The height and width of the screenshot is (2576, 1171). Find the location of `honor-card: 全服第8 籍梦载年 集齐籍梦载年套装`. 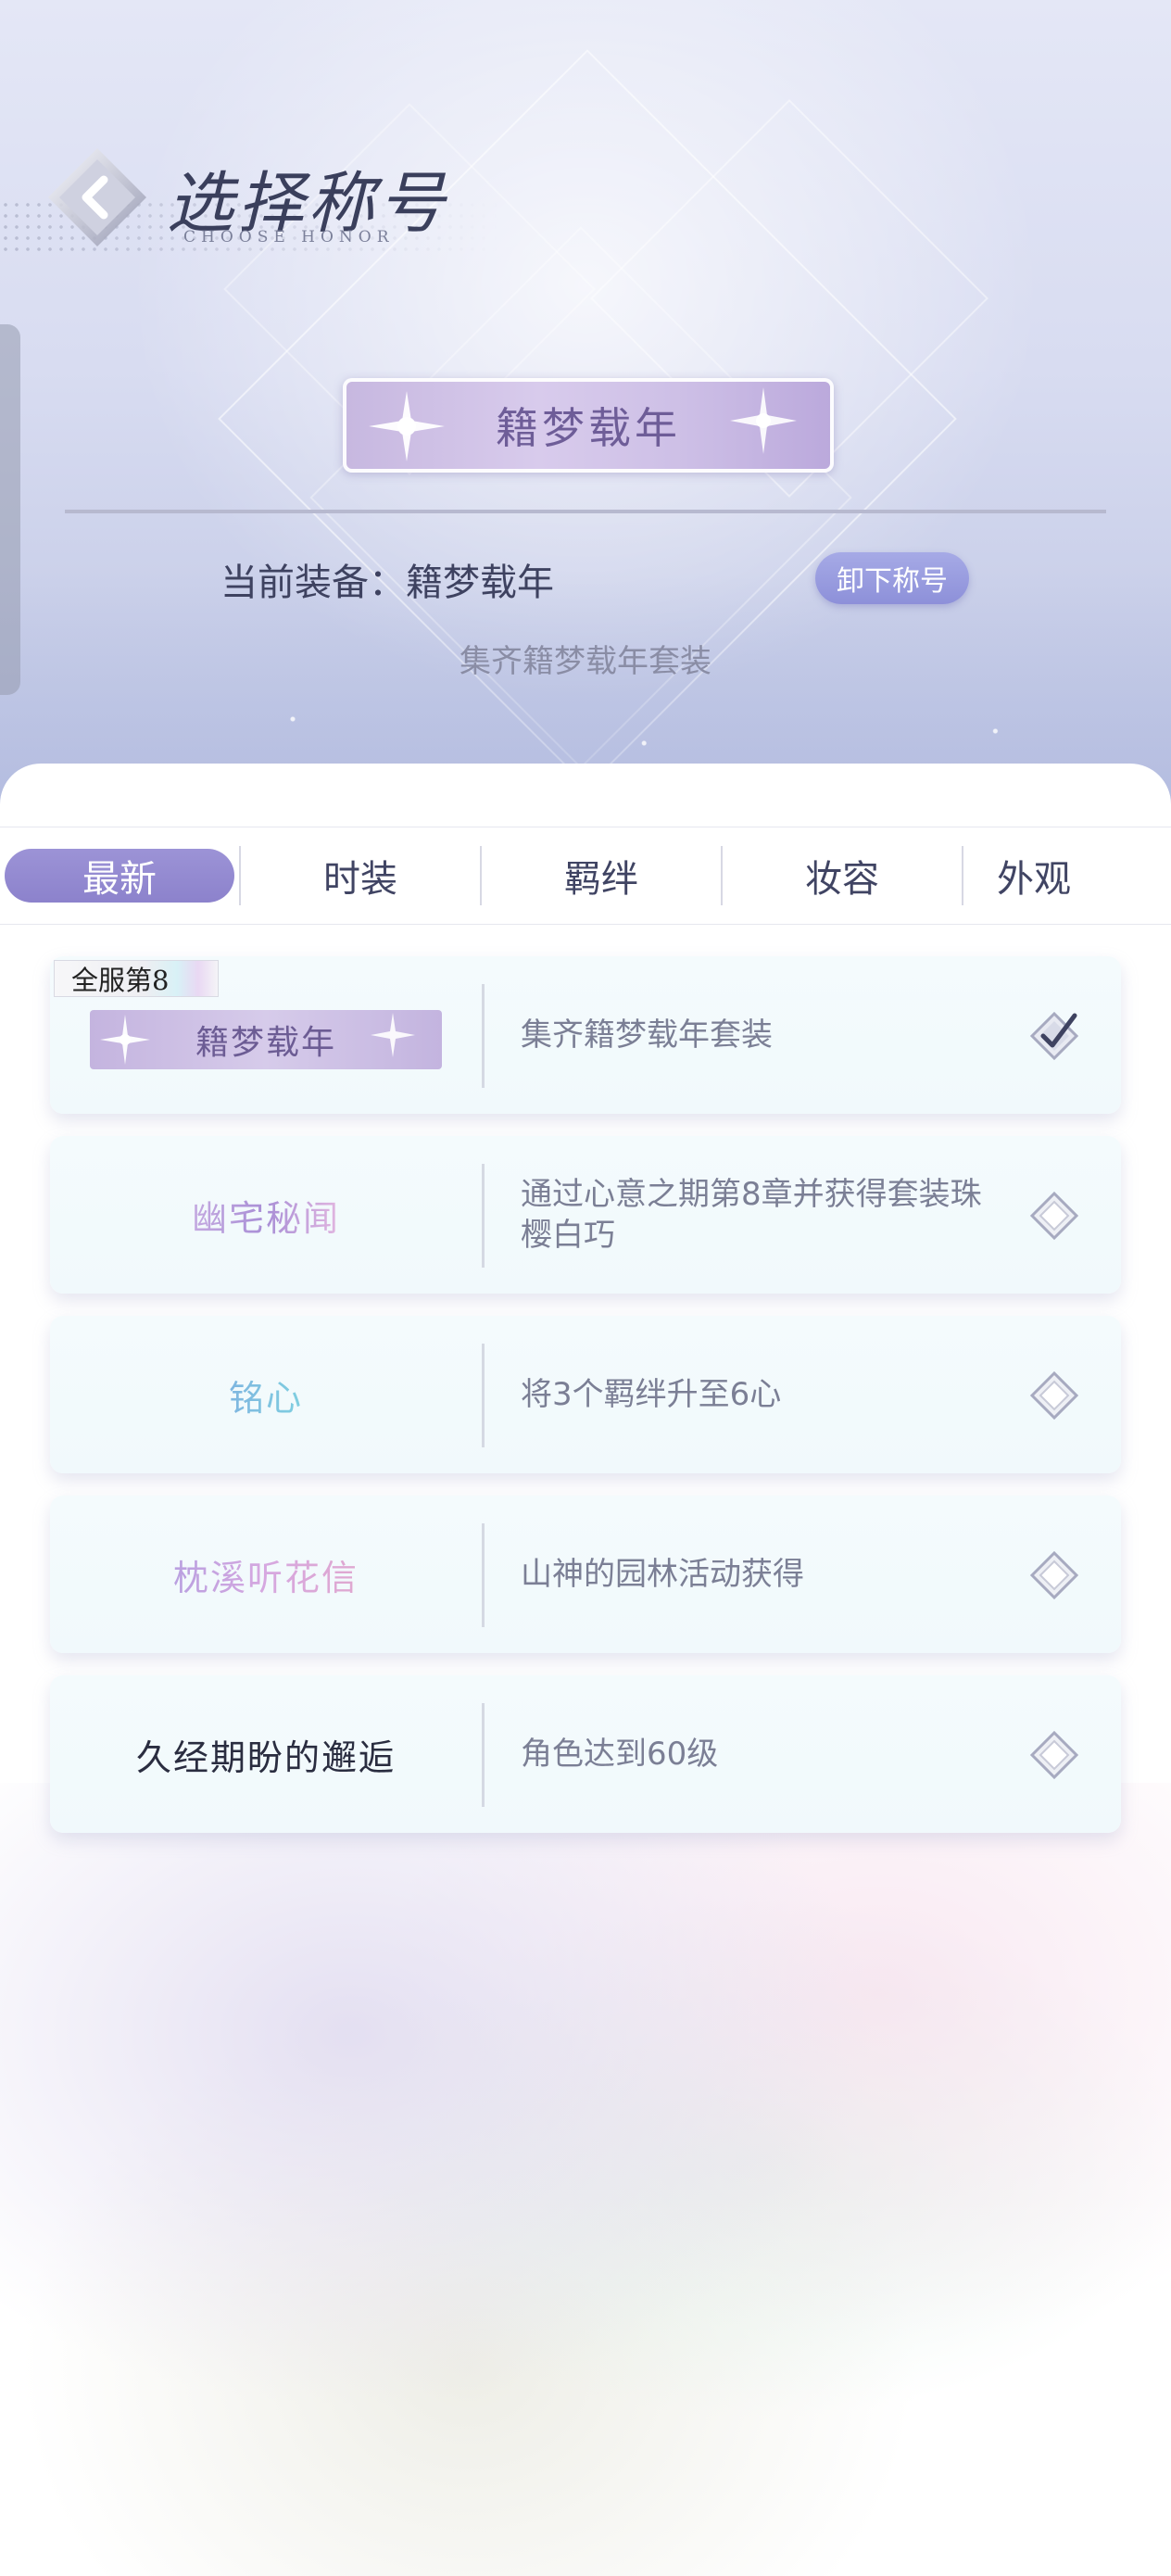

honor-card: 全服第8 籍梦载年 集齐籍梦载年套装 is located at coordinates (585, 1035).